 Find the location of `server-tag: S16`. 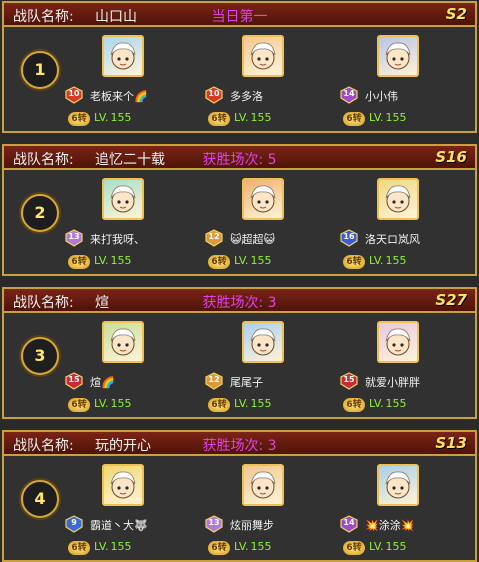

server-tag: S16 is located at coordinates (451, 157).